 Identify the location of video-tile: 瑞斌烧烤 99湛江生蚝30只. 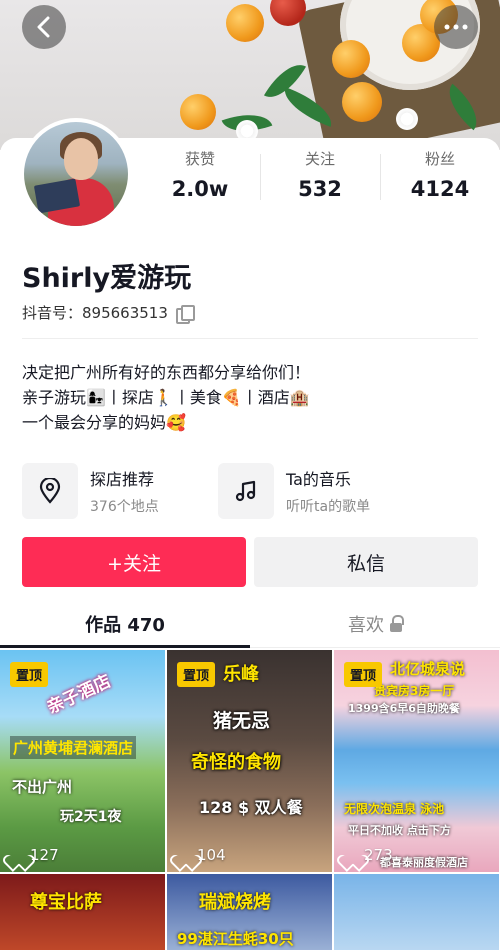
(249, 912).